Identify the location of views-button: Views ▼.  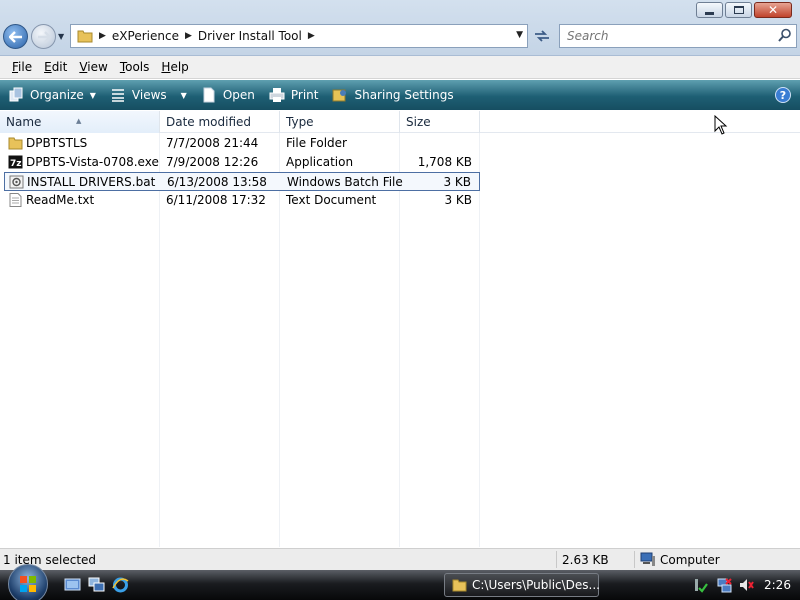
(148, 95).